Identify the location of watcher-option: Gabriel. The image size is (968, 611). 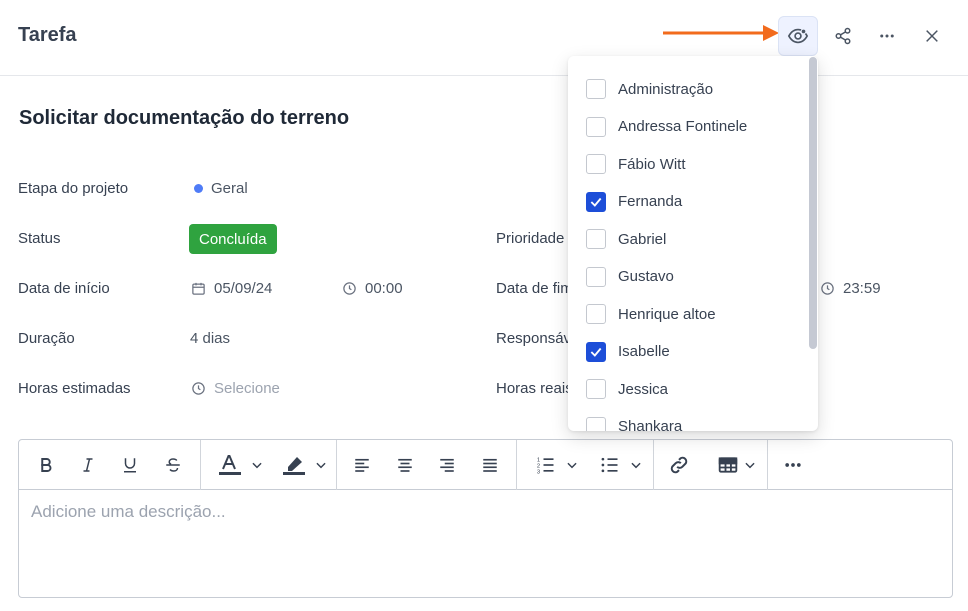
(626, 239).